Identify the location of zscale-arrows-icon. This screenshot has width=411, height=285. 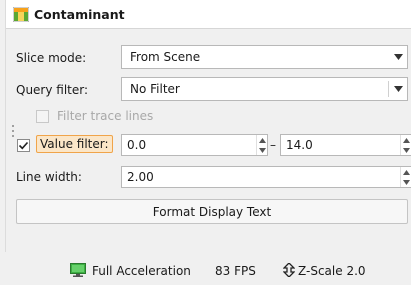
(289, 270).